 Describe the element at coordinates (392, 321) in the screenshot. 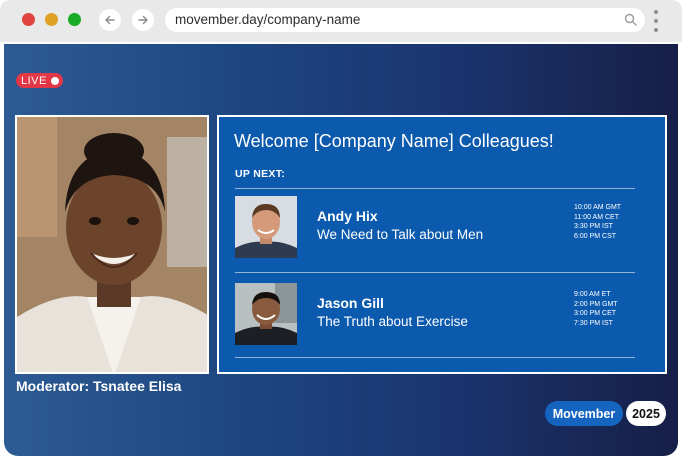

I see `talk-title: The Truth about Exercise` at that location.